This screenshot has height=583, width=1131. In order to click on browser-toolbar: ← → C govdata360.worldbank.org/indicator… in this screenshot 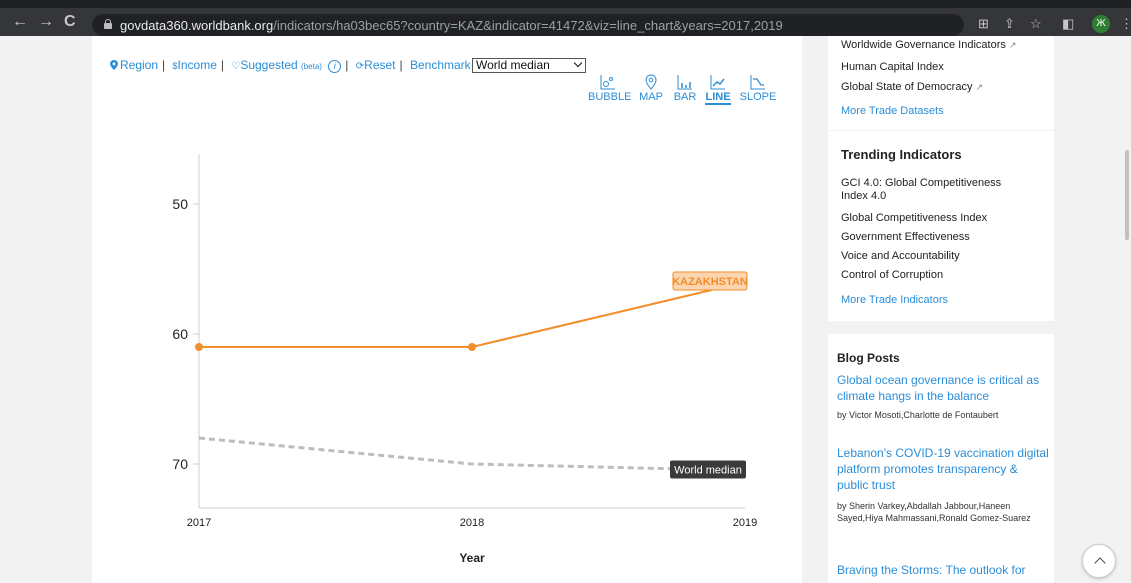, I will do `click(565, 18)`.